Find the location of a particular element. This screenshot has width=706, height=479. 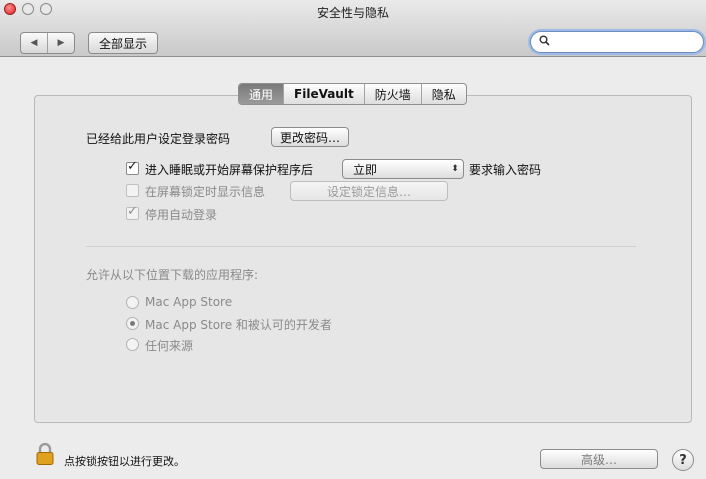

tab-firewall: 防火墙 is located at coordinates (392, 94).